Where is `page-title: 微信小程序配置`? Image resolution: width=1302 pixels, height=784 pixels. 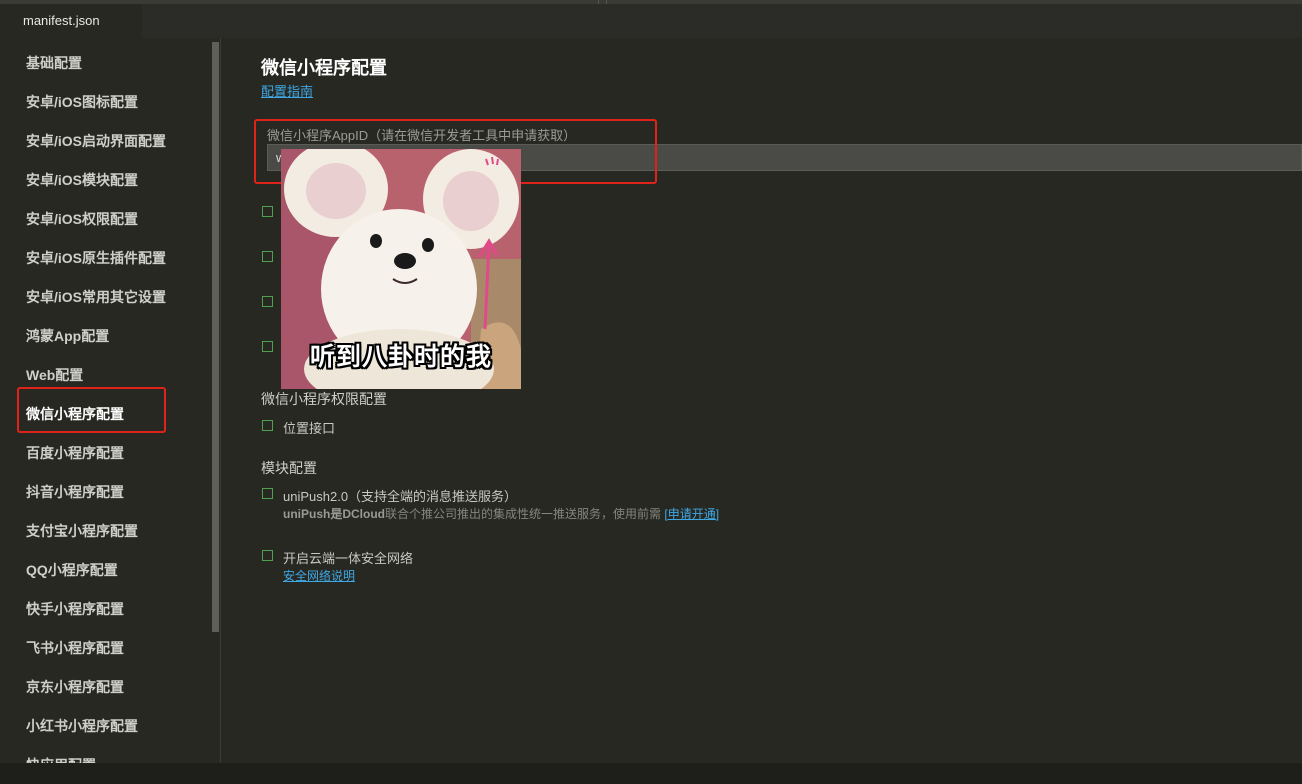 page-title: 微信小程序配置 is located at coordinates (324, 68).